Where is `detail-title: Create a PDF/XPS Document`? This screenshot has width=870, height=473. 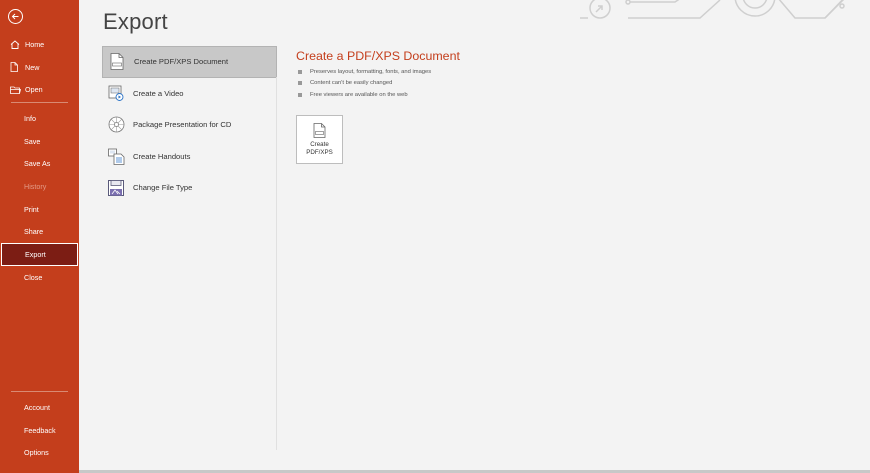
detail-title: Create a PDF/XPS Document is located at coordinates (378, 56).